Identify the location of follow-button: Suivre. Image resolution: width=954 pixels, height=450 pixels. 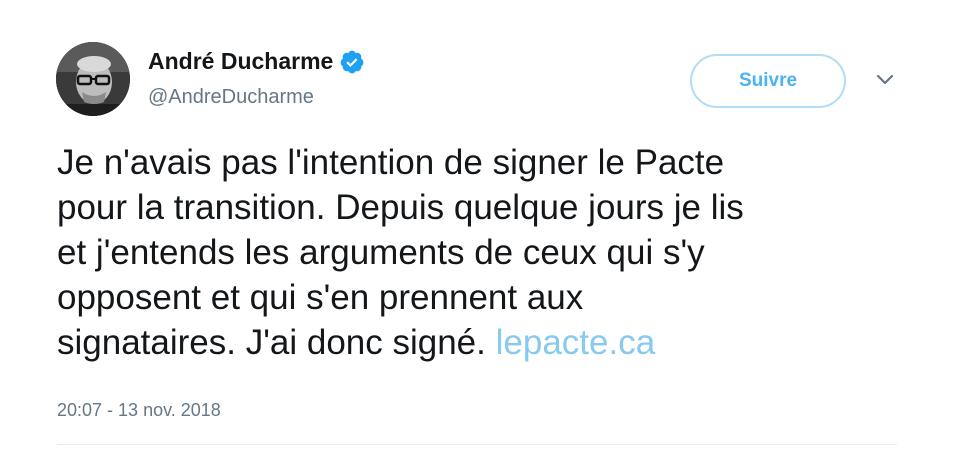
(768, 81).